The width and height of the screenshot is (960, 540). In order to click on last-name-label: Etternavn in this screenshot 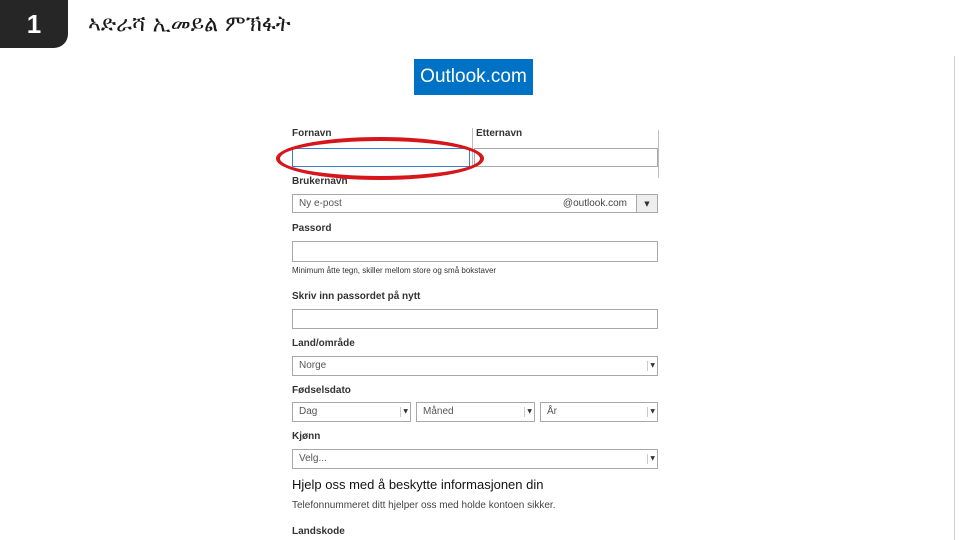, I will do `click(499, 133)`.